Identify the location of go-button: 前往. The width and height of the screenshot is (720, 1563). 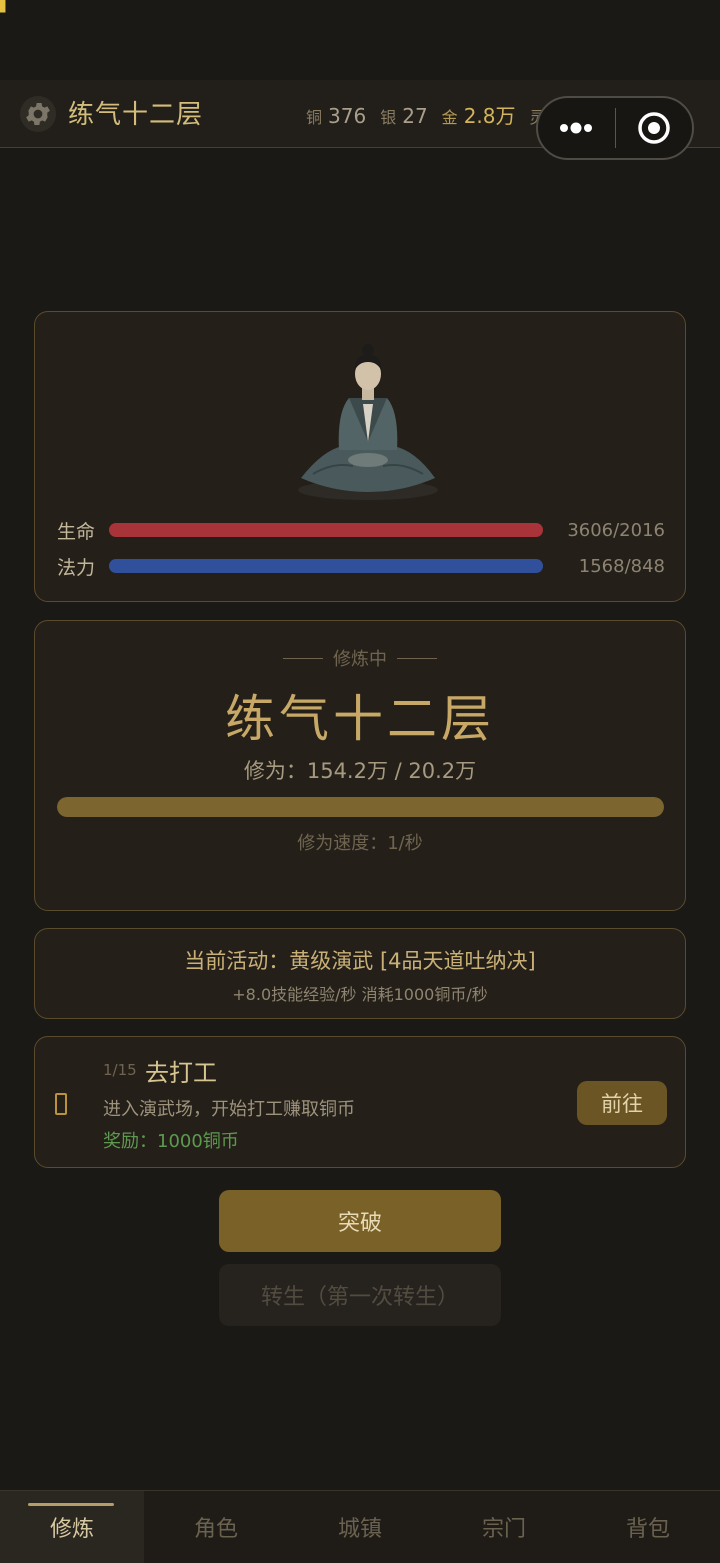
(622, 1103).